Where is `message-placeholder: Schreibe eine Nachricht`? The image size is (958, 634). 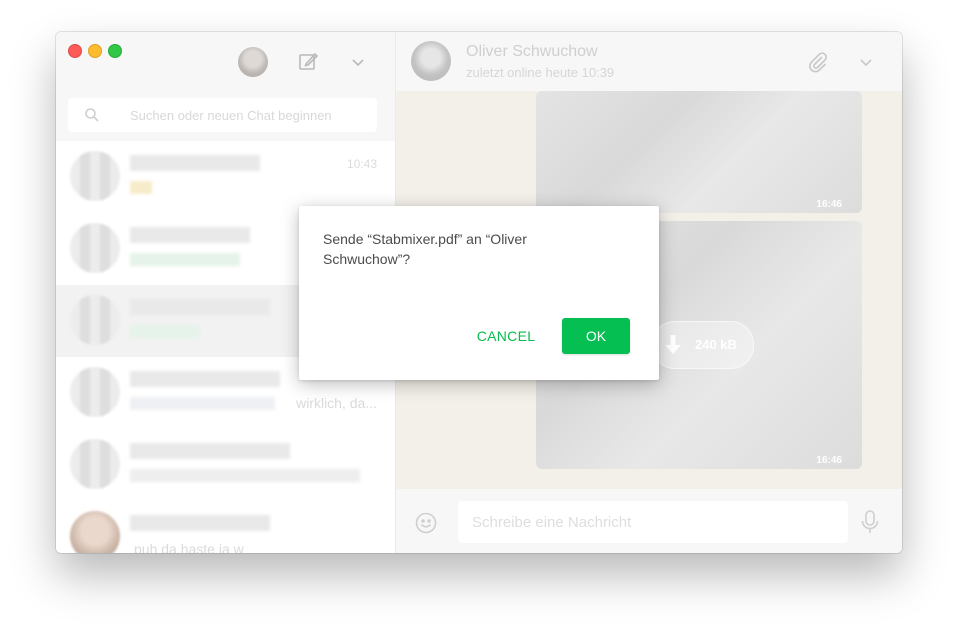
message-placeholder: Schreibe eine Nachricht is located at coordinates (552, 522).